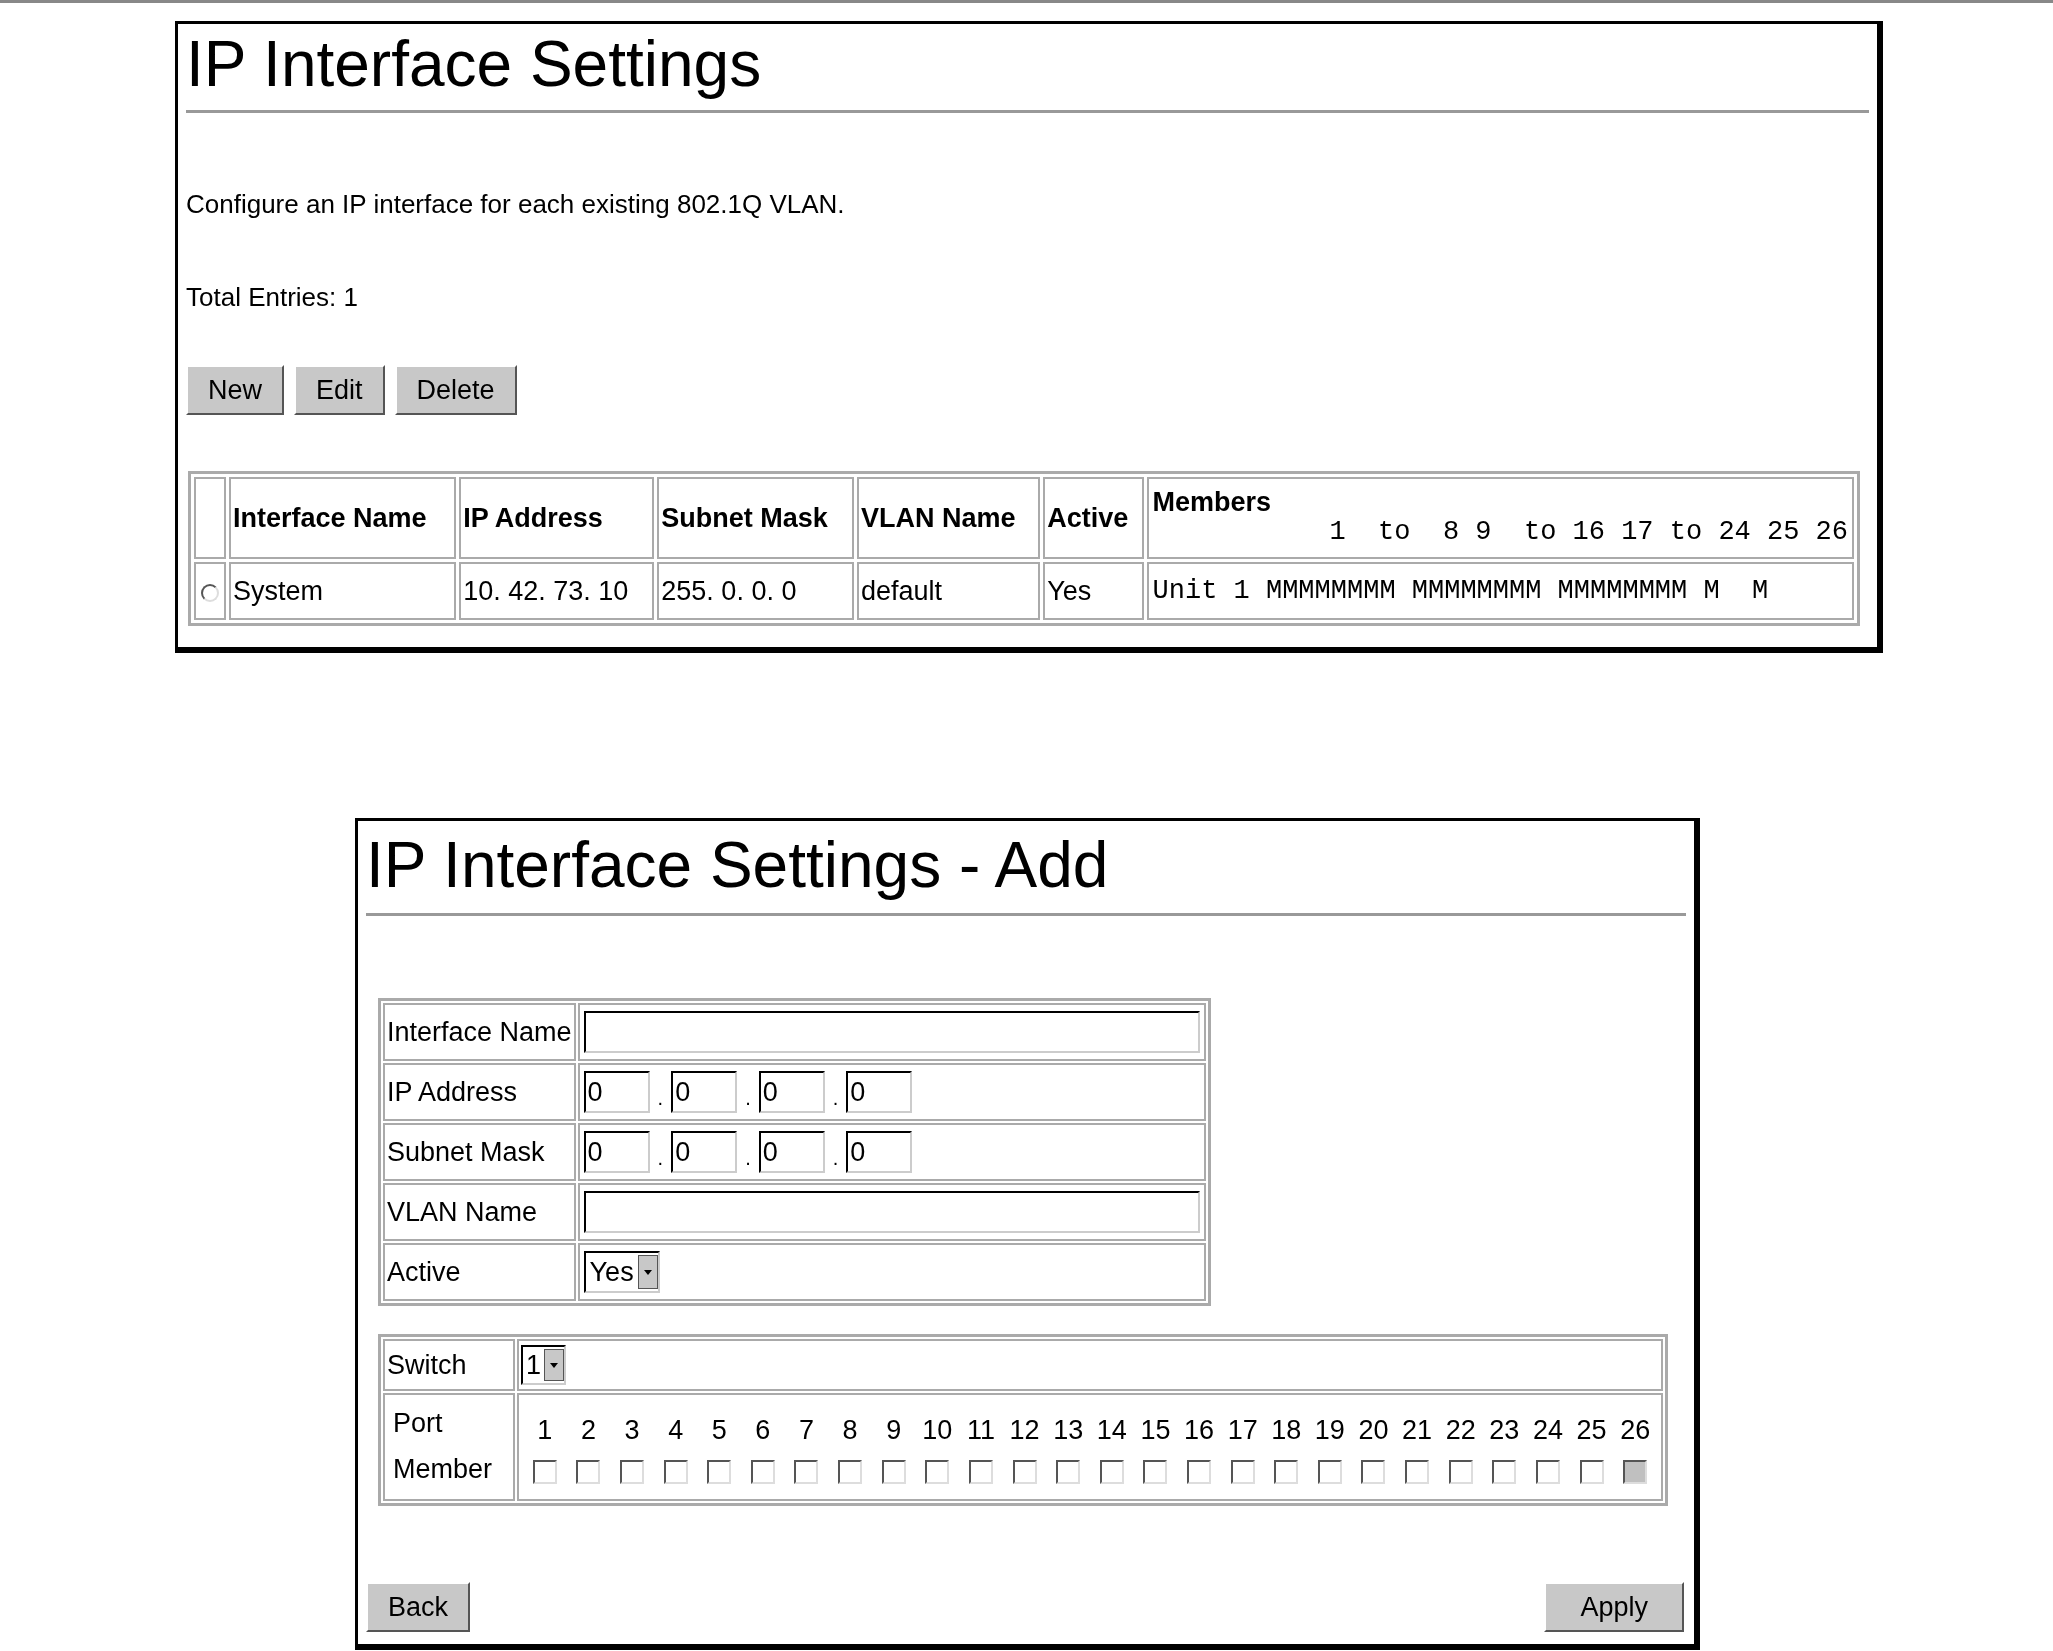 The image size is (2053, 1651). Describe the element at coordinates (1111, 1430) in the screenshot. I see `port-number: 14` at that location.